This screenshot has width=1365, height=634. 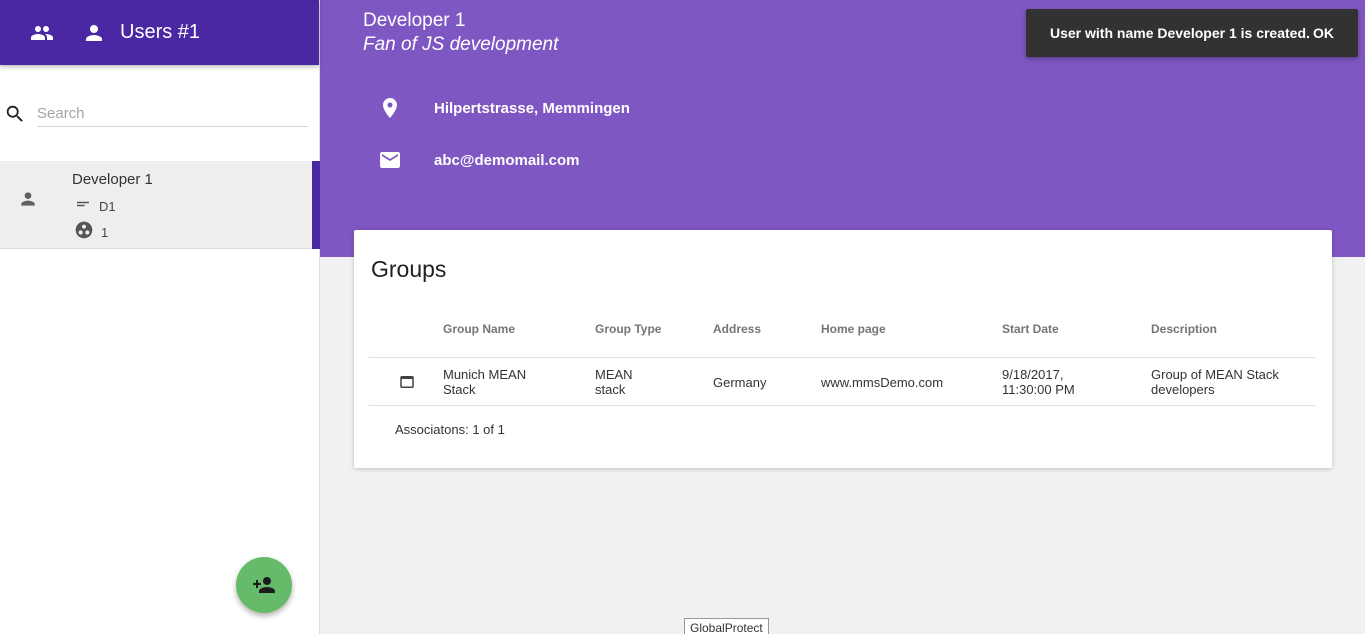 What do you see at coordinates (479, 329) in the screenshot?
I see `column-header-group-name: Group Name` at bounding box center [479, 329].